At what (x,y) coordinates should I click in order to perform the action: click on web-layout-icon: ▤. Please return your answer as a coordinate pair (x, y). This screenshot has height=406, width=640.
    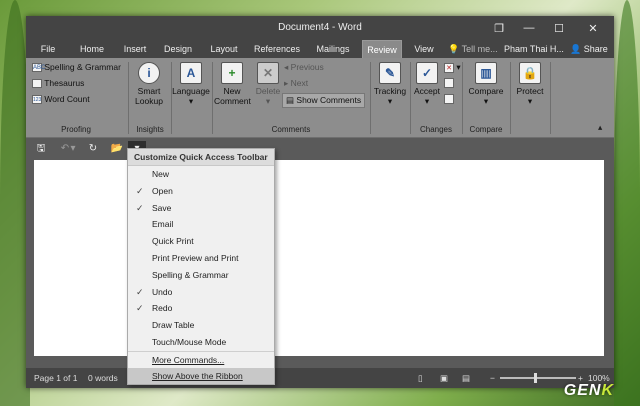
    Looking at the image, I should click on (466, 378).